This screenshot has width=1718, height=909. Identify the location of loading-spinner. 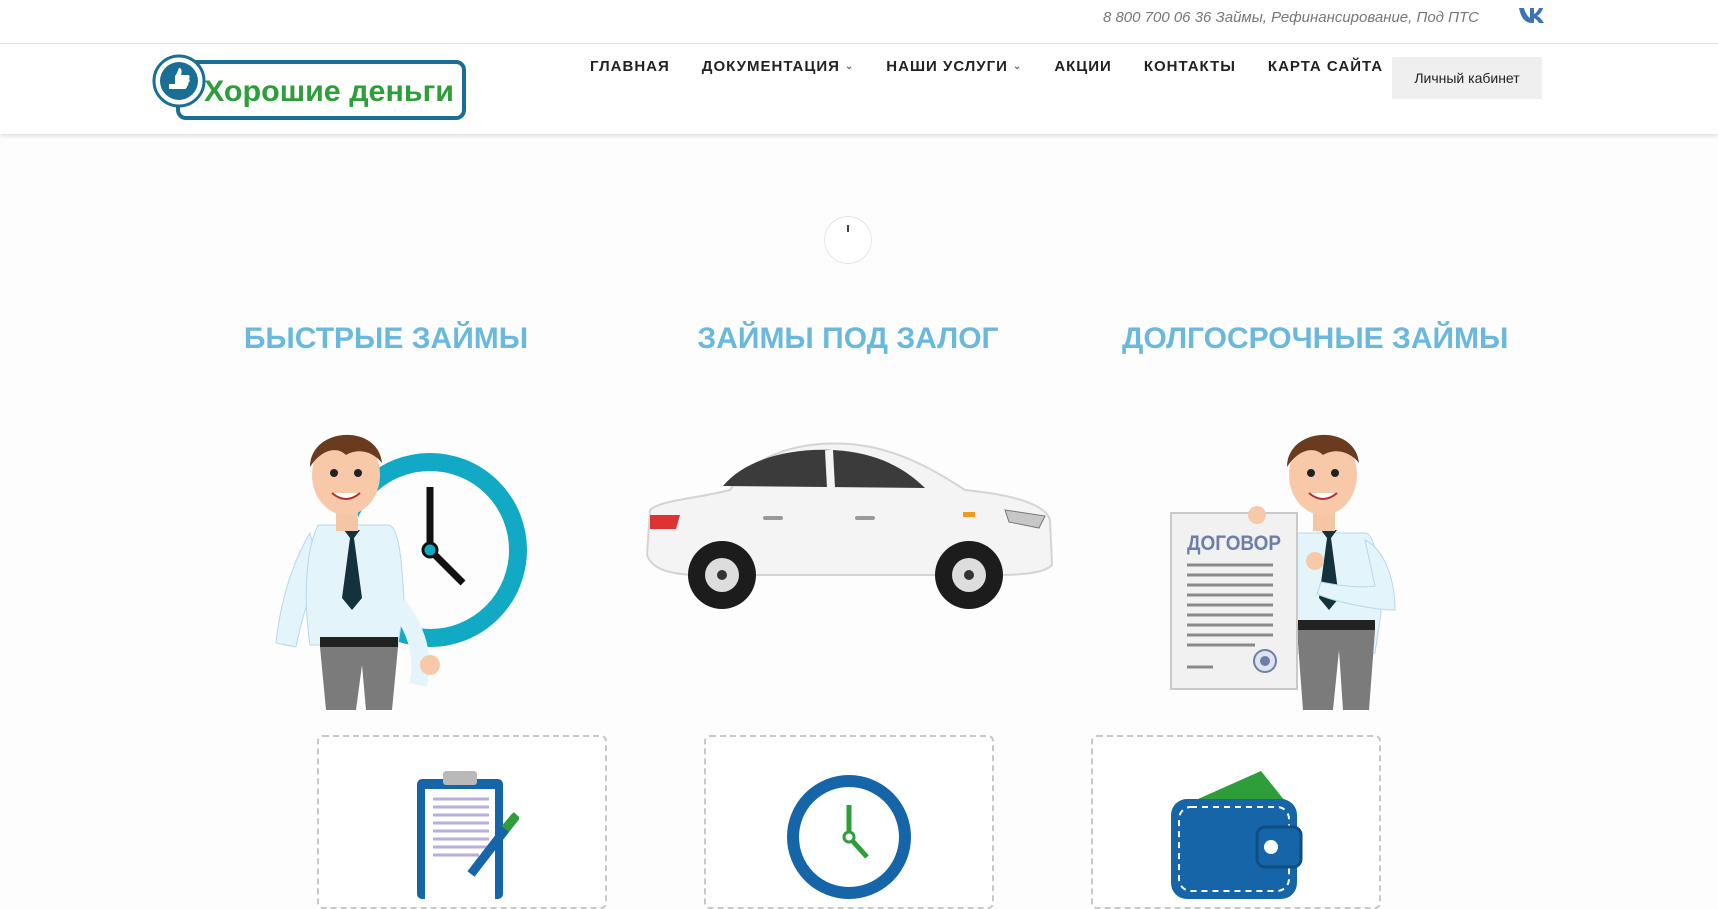
(848, 240).